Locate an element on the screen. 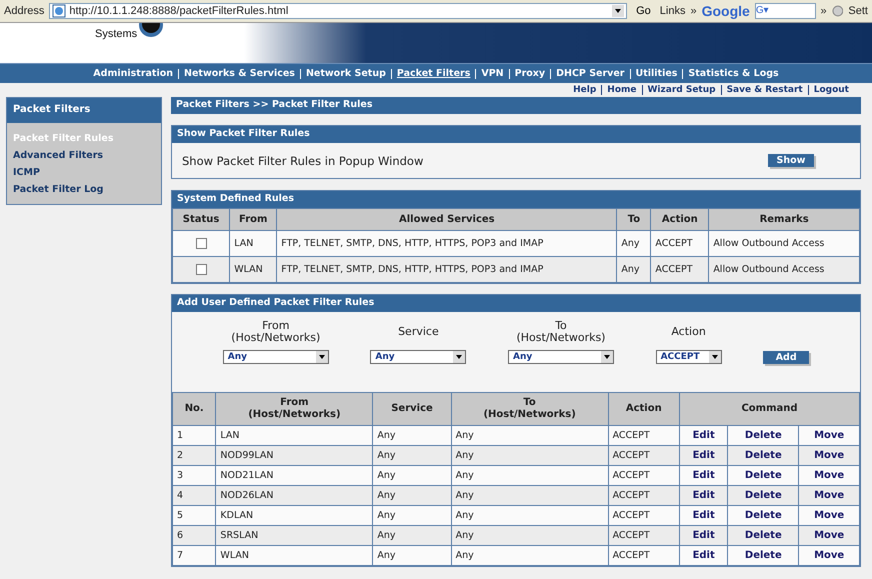 The width and height of the screenshot is (872, 579). nav-link: DHCP Server is located at coordinates (590, 73).